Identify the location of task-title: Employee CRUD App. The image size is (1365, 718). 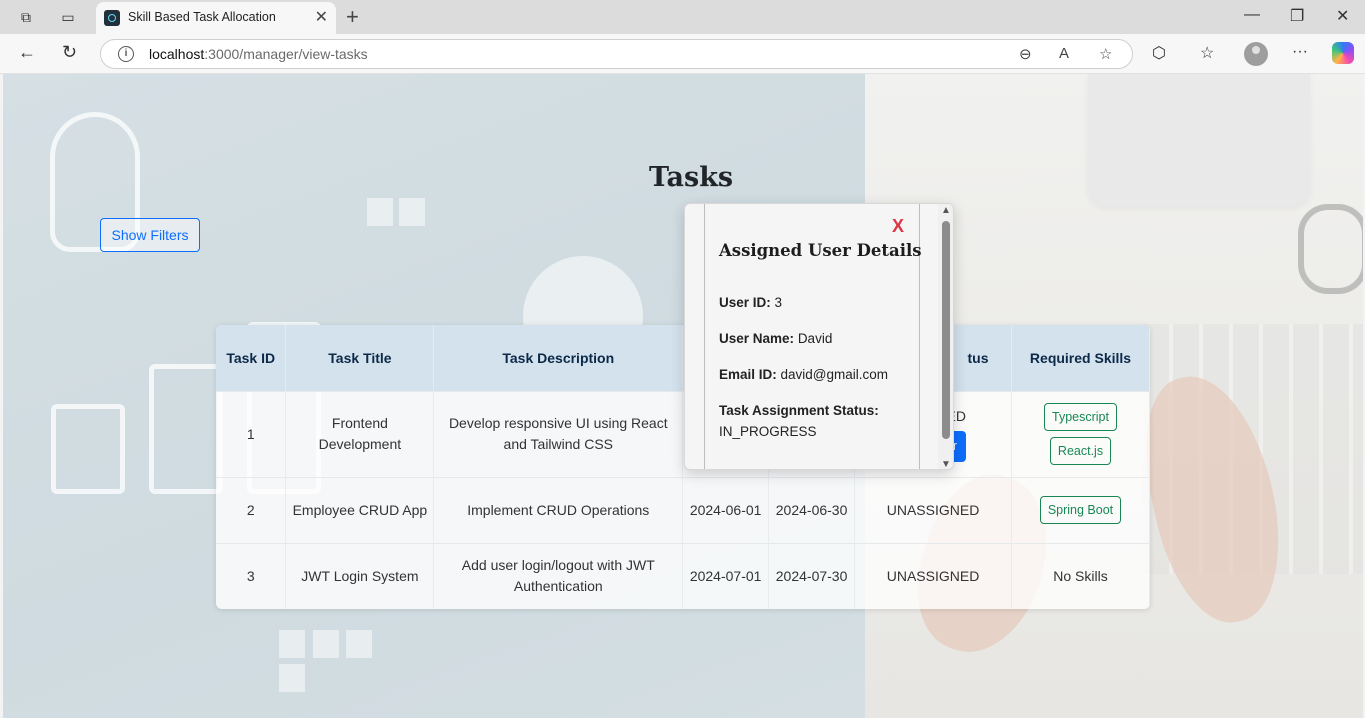
(360, 509).